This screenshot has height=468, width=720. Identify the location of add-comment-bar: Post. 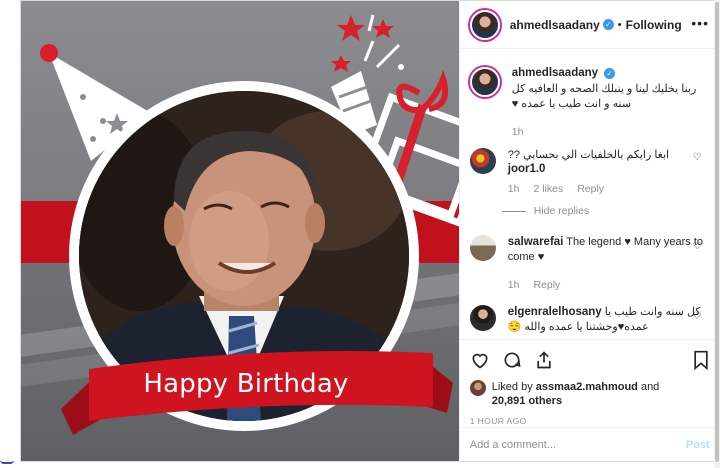
(589, 444).